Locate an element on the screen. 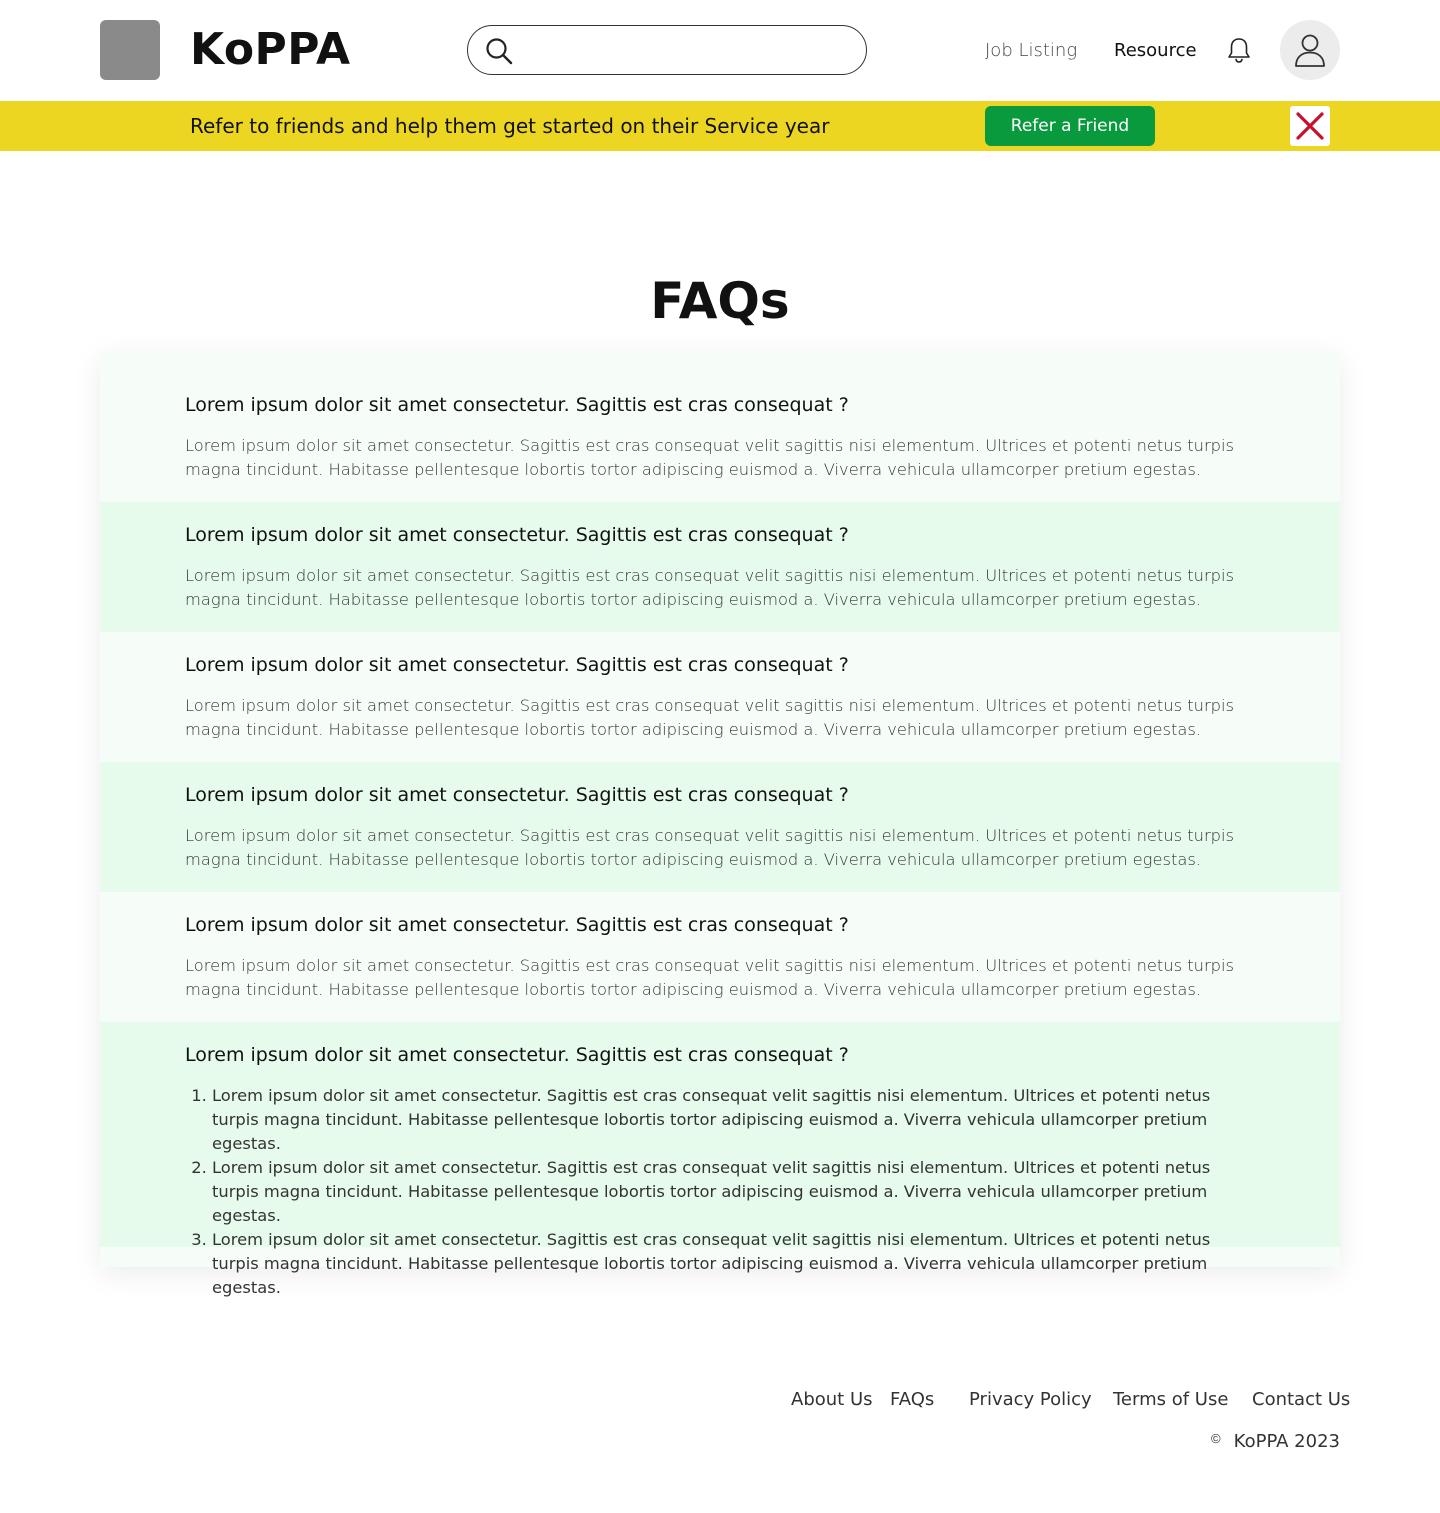  copyright-text: KoPPA 2023 is located at coordinates (1286, 1441).